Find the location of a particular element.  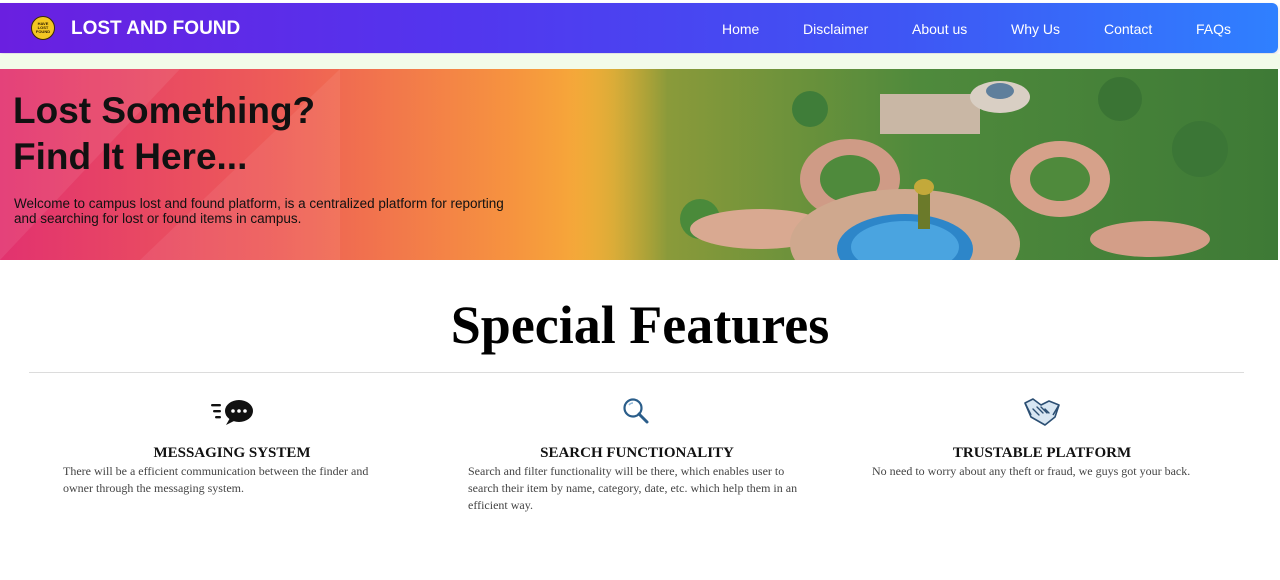

feature-title: SEARCH FUNCTIONALITY is located at coordinates (637, 453).